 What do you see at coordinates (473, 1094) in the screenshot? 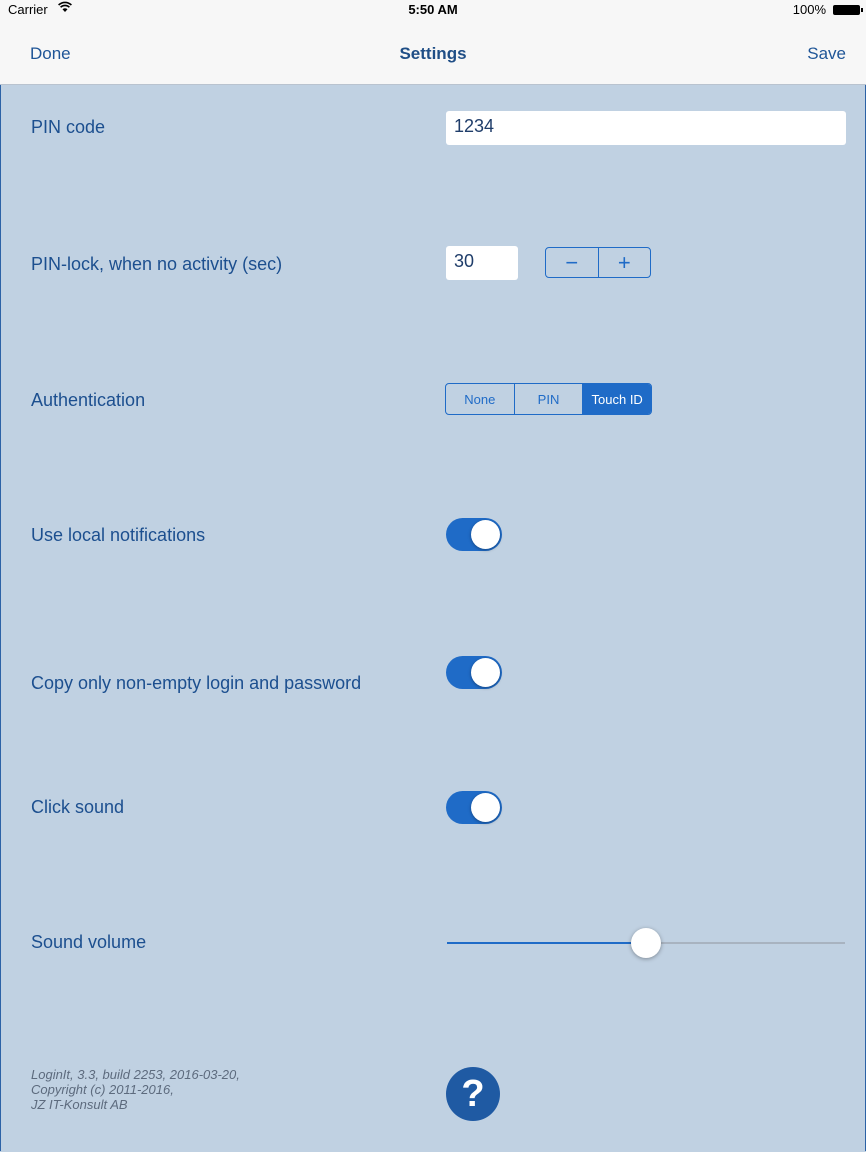
I see `help-icon: ?` at bounding box center [473, 1094].